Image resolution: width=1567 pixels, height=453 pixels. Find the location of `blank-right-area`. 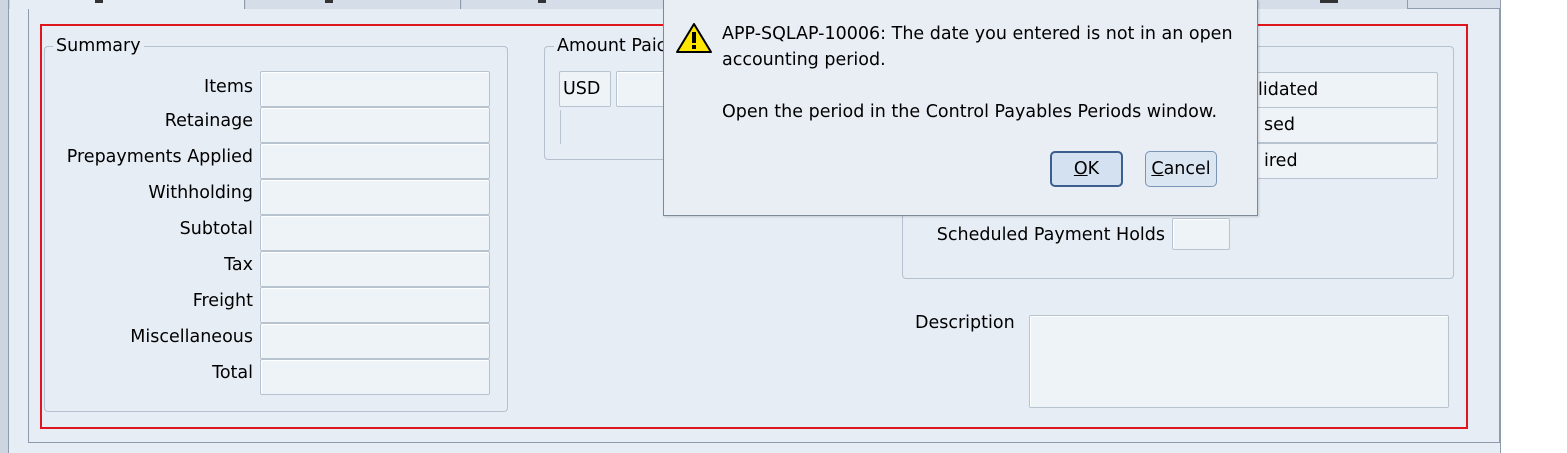

blank-right-area is located at coordinates (1533, 226).